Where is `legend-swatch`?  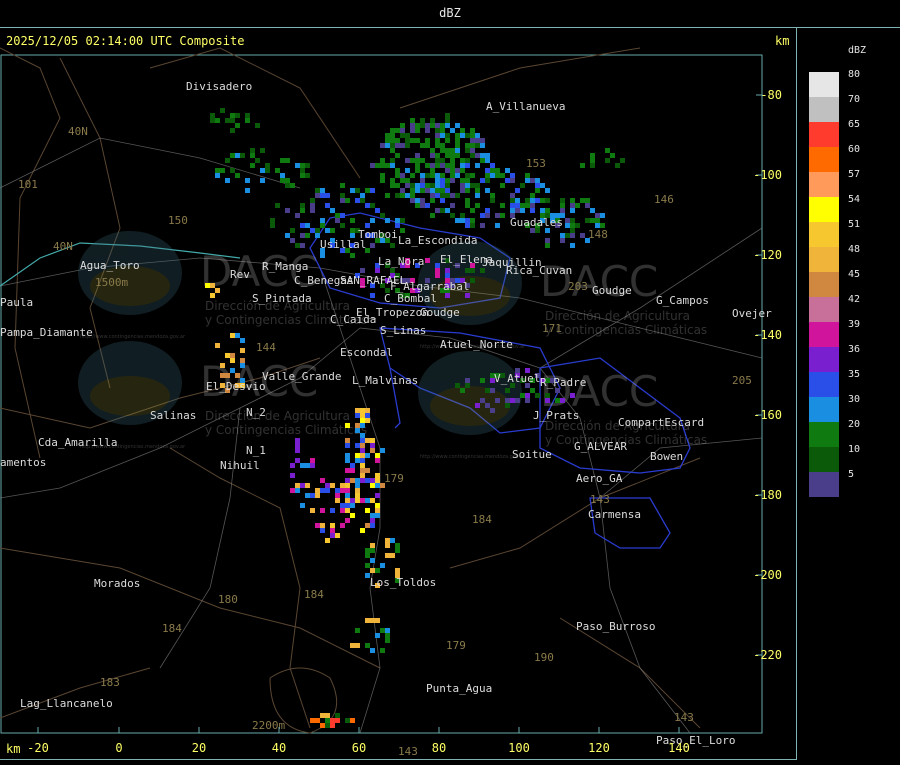
legend-swatch is located at coordinates (824, 259).